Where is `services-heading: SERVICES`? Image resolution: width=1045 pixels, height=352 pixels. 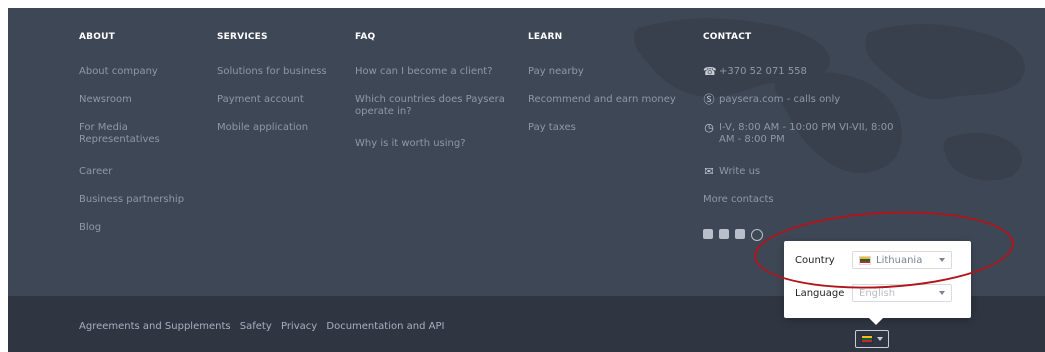
services-heading: SERVICES is located at coordinates (242, 37).